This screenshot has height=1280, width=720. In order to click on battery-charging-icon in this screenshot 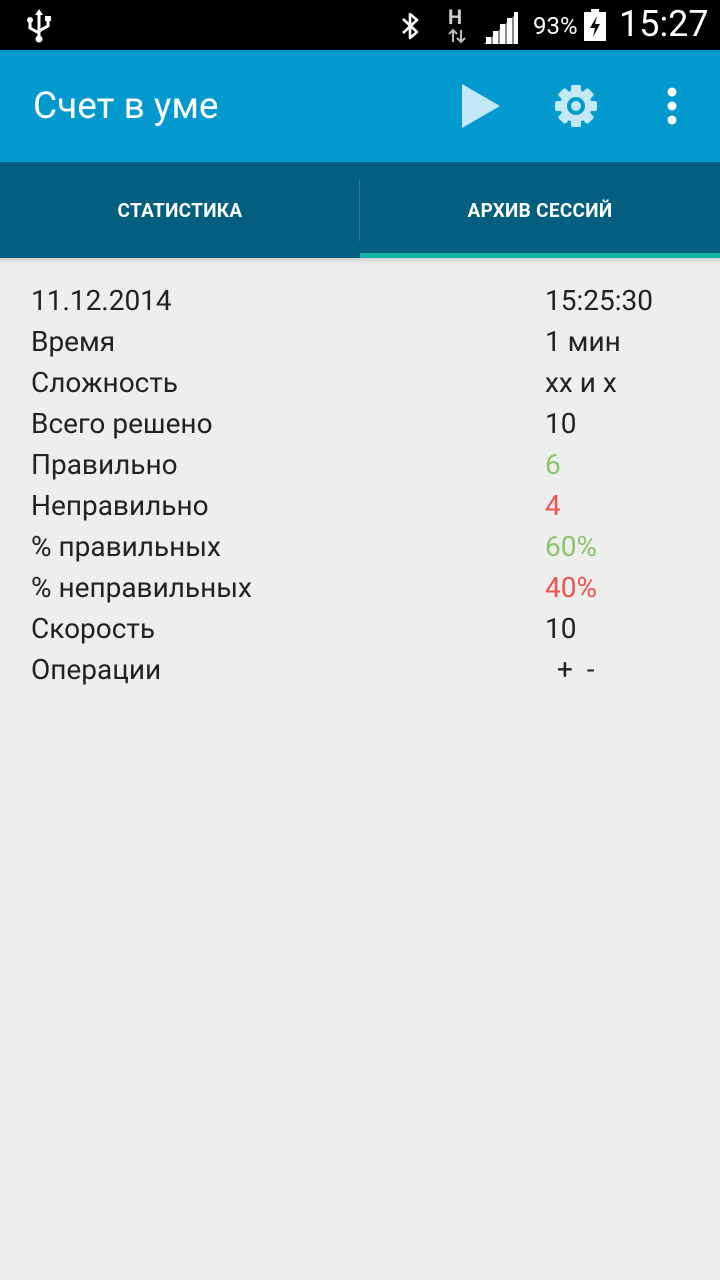, I will do `click(595, 25)`.